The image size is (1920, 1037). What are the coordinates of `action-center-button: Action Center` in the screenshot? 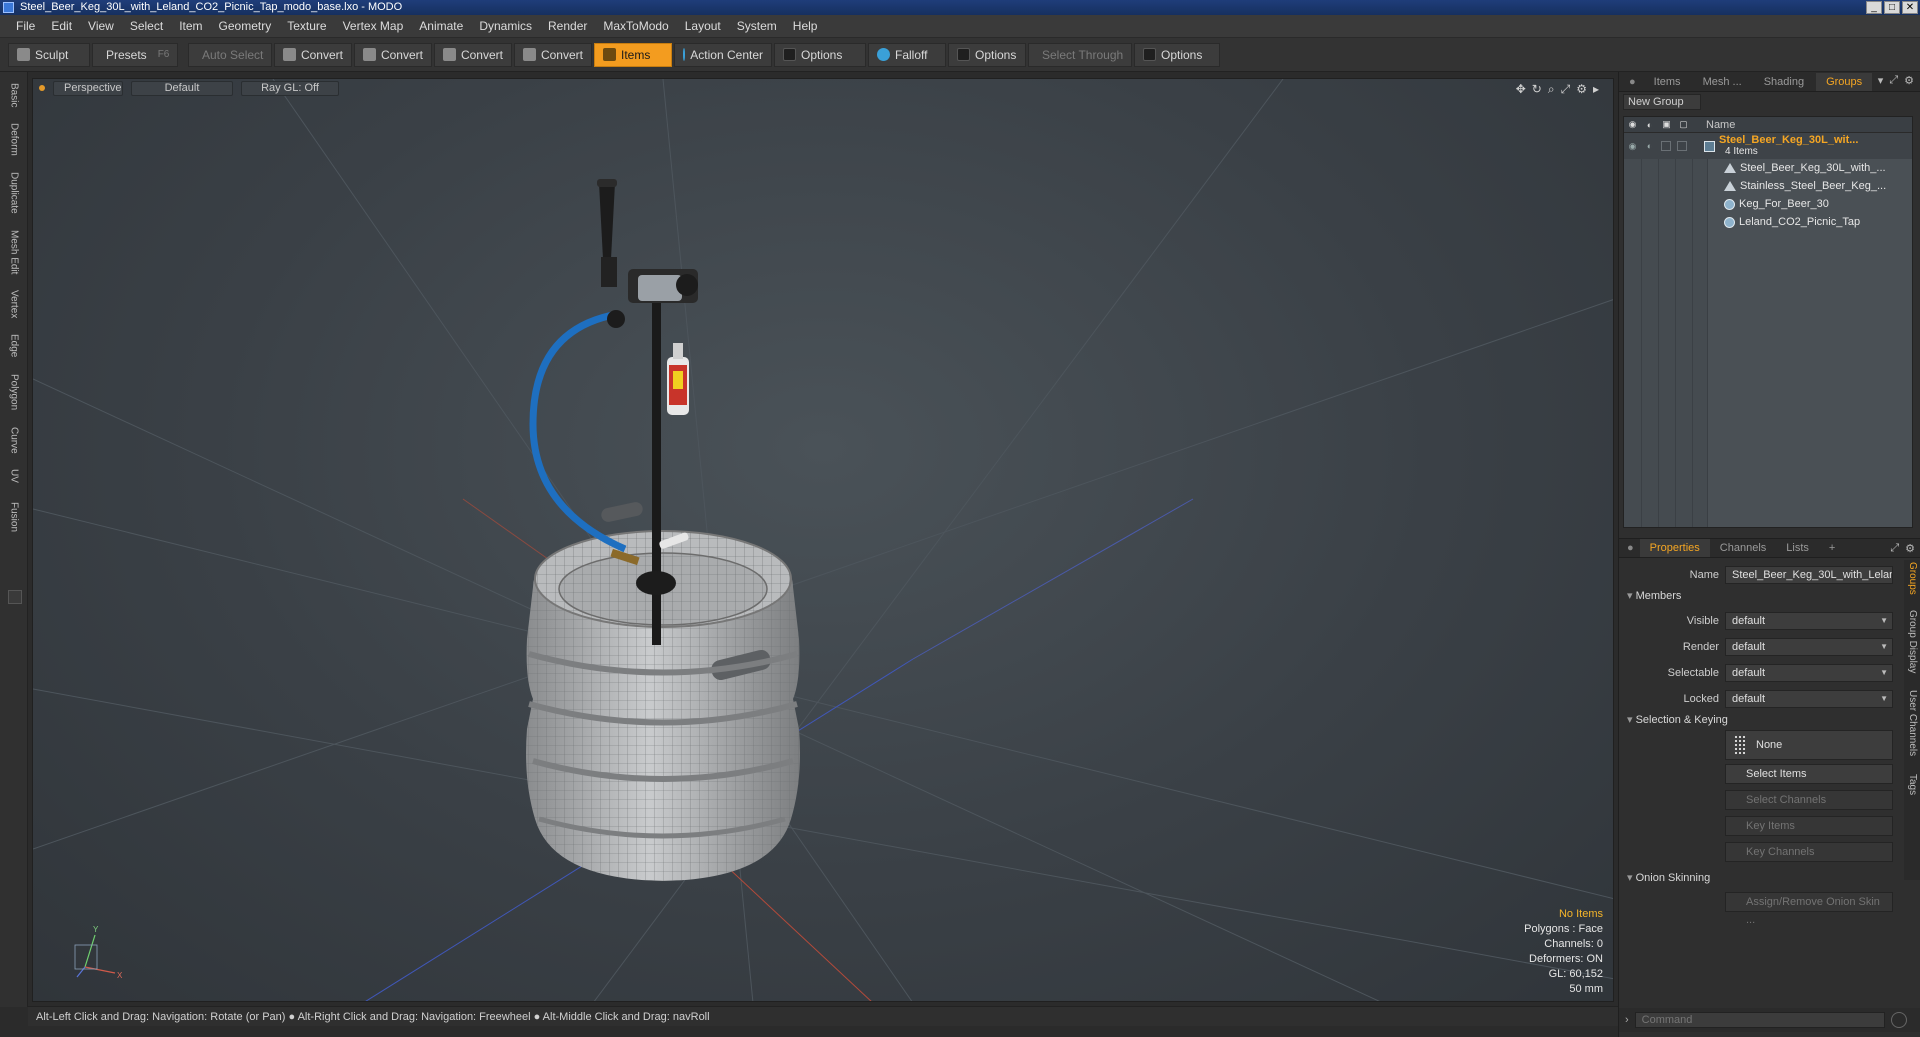 It's located at (723, 54).